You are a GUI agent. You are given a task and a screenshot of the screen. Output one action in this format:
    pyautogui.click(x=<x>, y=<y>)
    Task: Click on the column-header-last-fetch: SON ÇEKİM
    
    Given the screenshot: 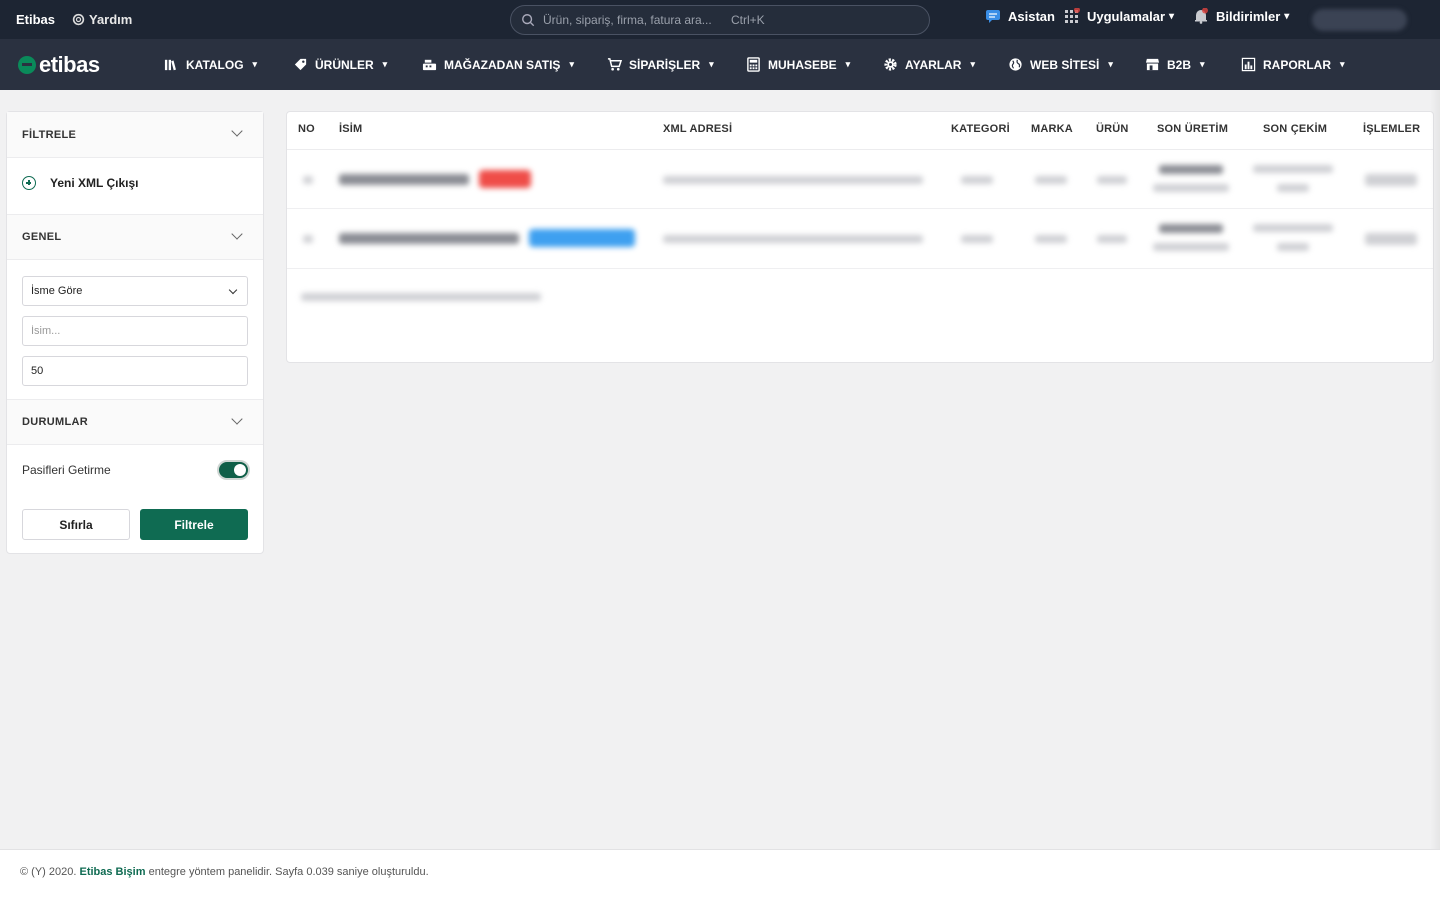 What is the action you would take?
    pyautogui.click(x=1295, y=129)
    